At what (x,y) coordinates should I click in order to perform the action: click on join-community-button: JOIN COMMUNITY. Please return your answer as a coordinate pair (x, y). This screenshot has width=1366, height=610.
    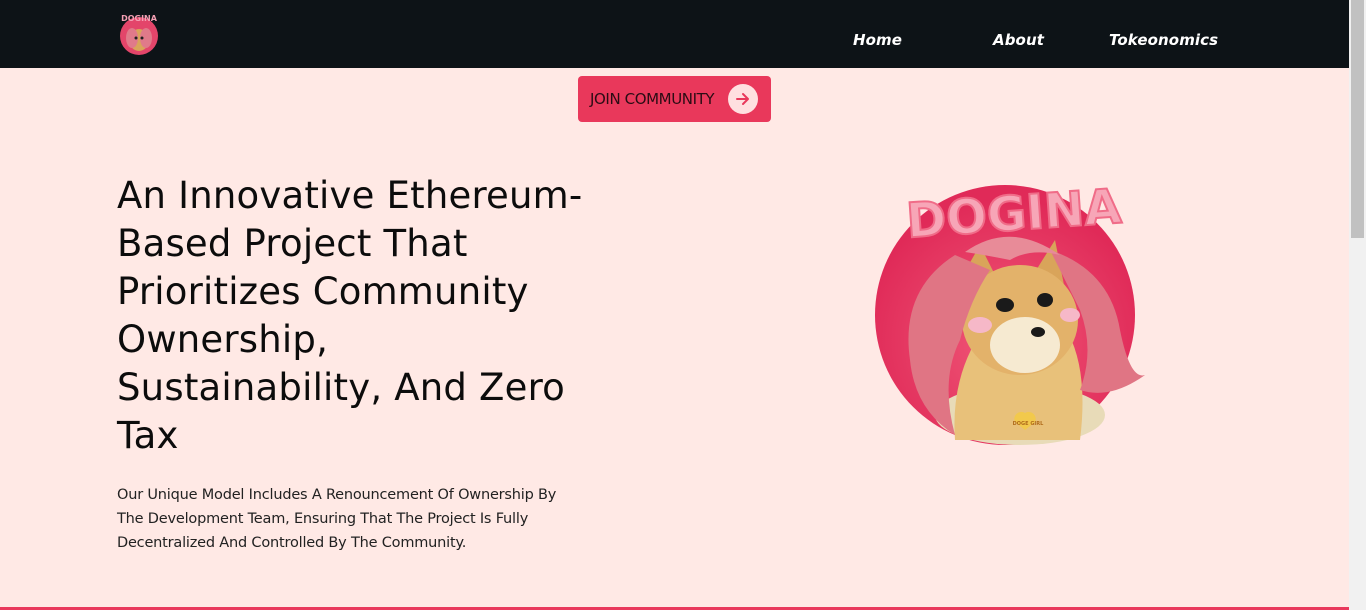
    Looking at the image, I should click on (674, 99).